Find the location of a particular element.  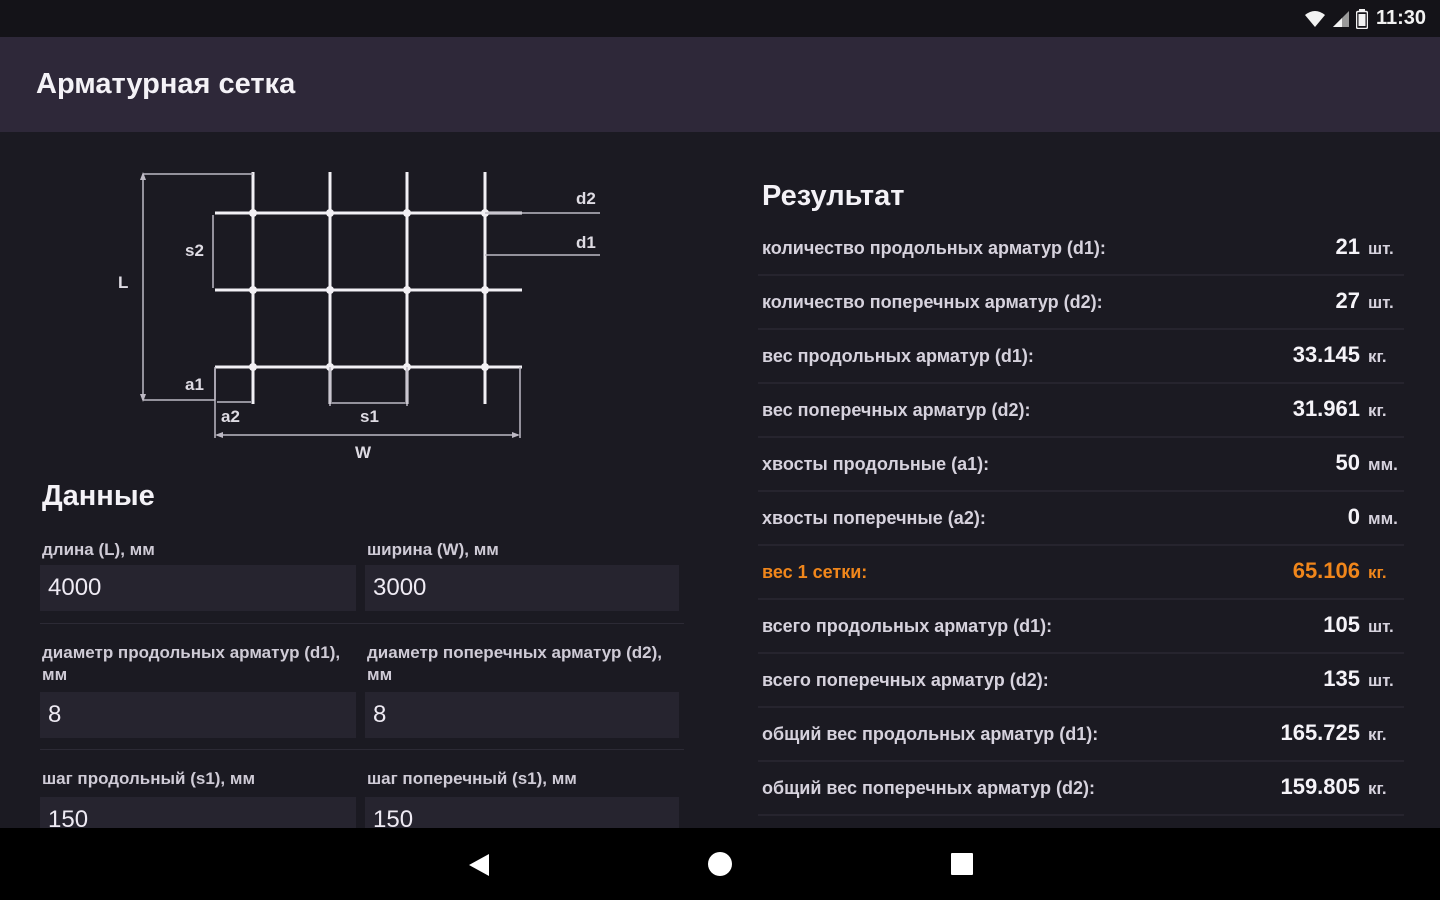

status-icons is located at coordinates (1336, 18).